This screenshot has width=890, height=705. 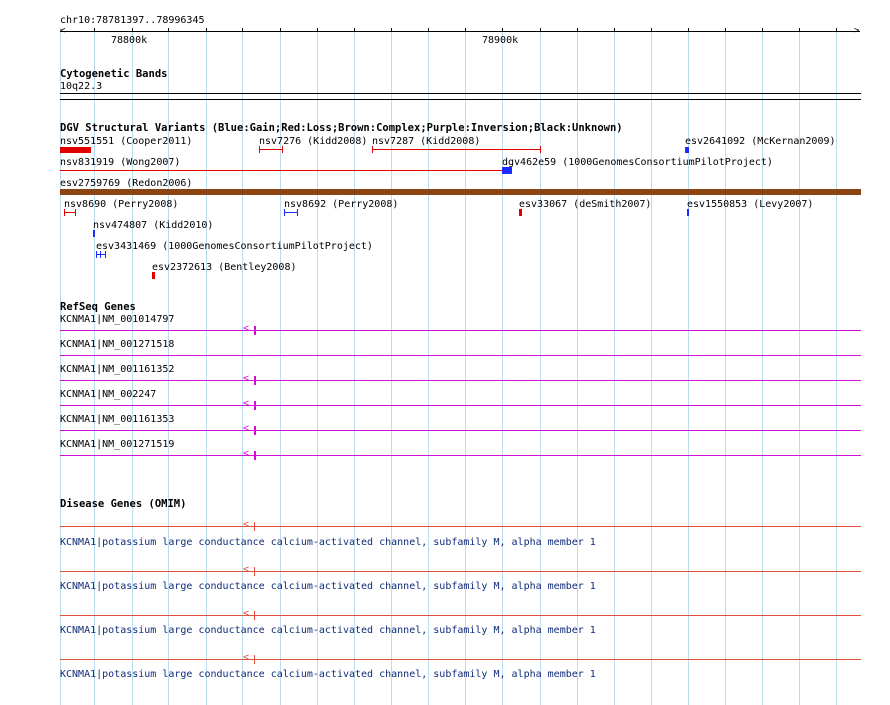 What do you see at coordinates (63, 31) in the screenshot?
I see `ruler-left-arrow: <` at bounding box center [63, 31].